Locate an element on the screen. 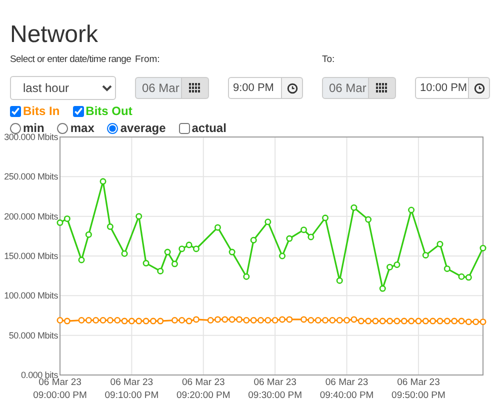  y-tick-label: 200.000 Mbits is located at coordinates (31, 216).